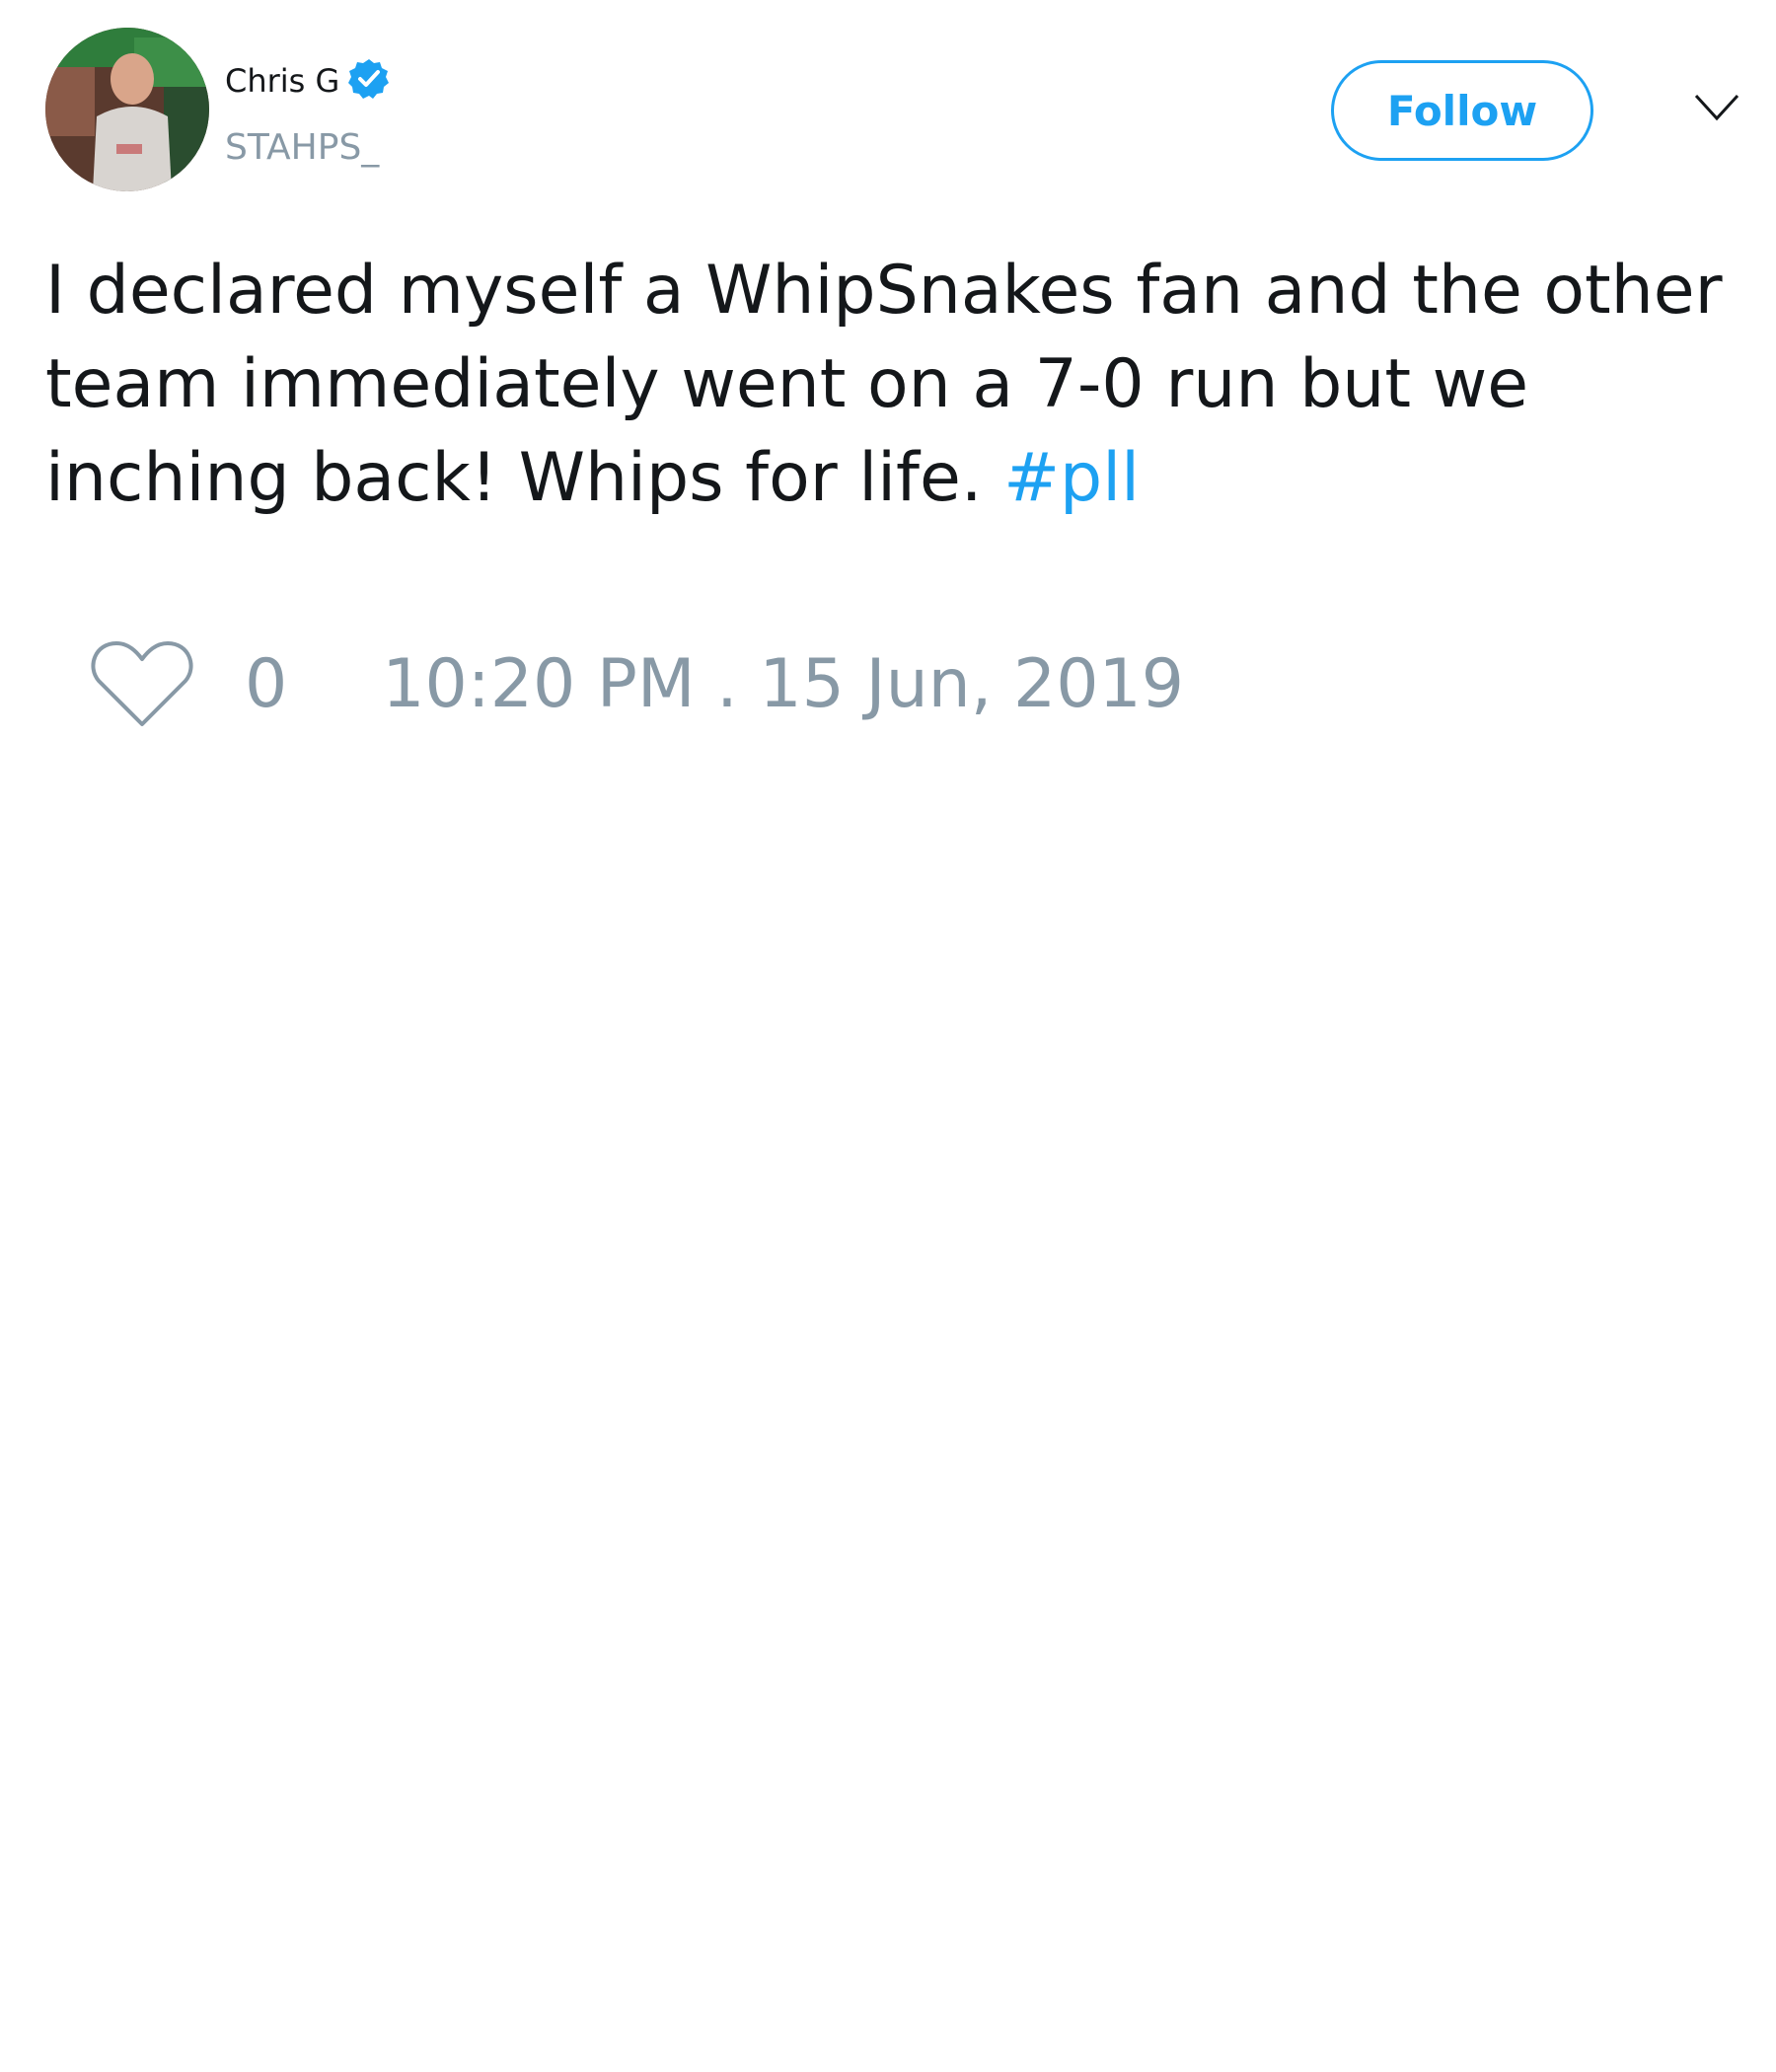 The image size is (1776, 2072). Describe the element at coordinates (1717, 108) in the screenshot. I see `chevron-down-icon` at that location.